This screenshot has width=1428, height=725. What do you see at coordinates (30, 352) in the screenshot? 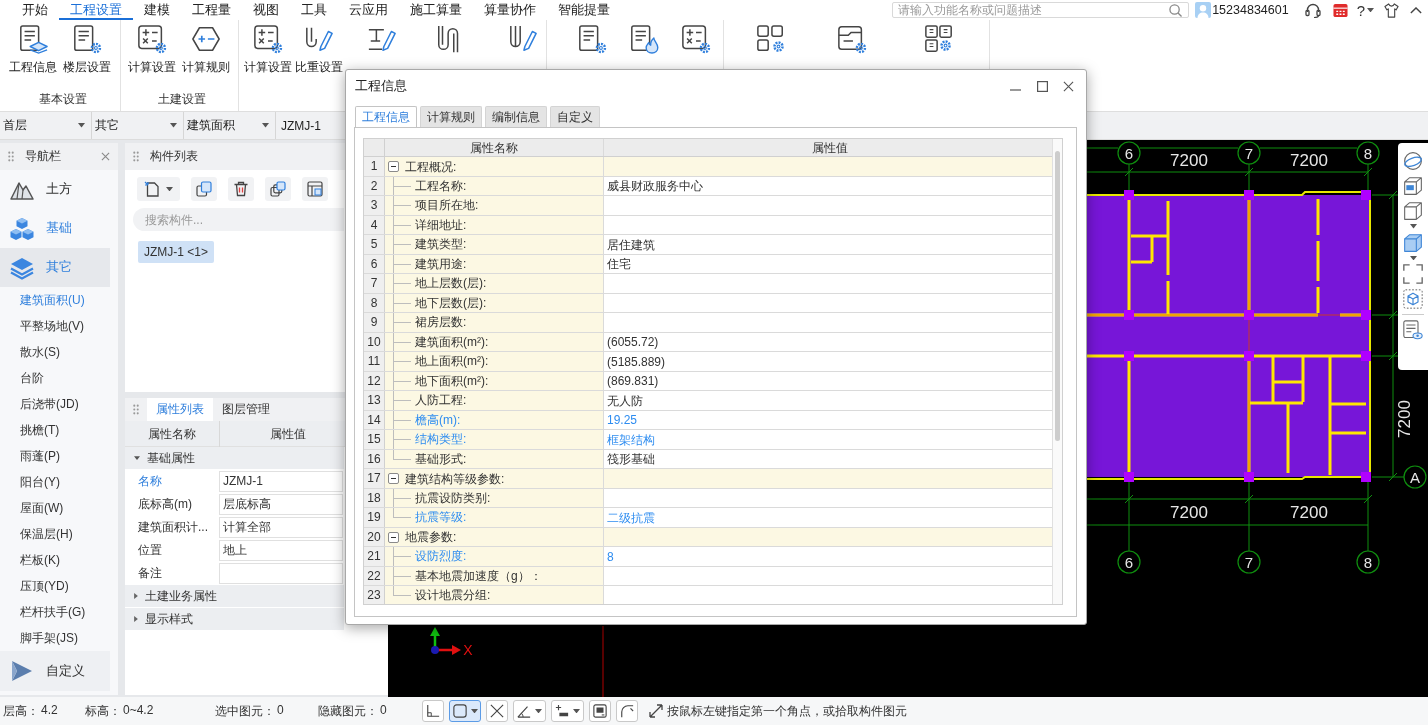
I see `nav-item: 散水(S)` at bounding box center [30, 352].